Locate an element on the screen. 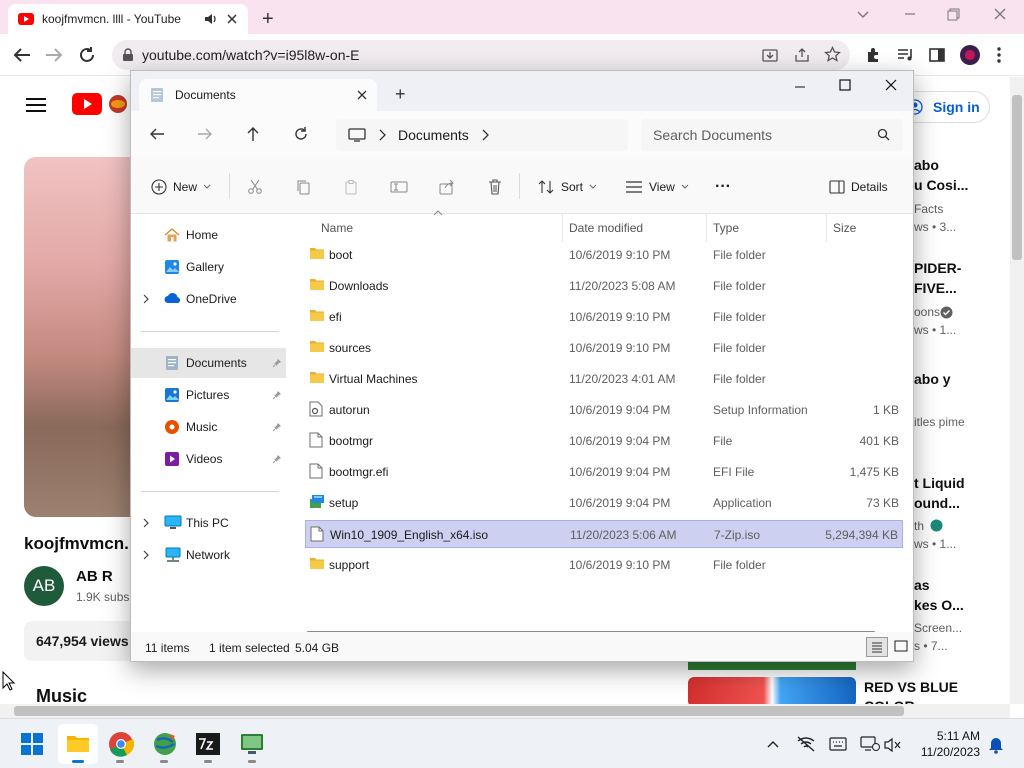 The height and width of the screenshot is (768, 1024). restore-browser-icon is located at coordinates (954, 14).